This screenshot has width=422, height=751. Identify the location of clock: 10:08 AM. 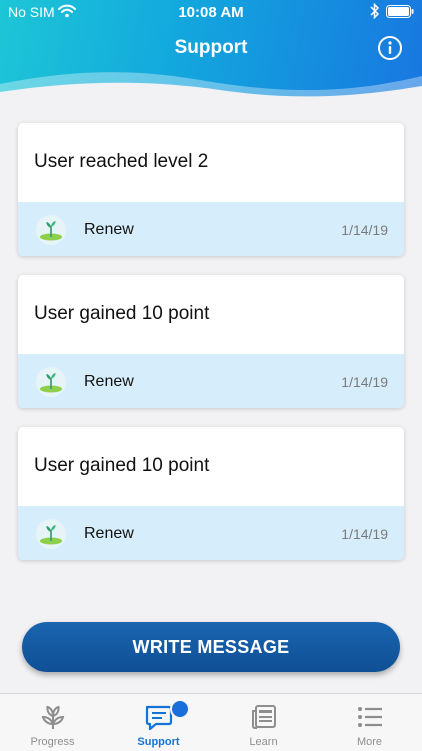
(211, 12).